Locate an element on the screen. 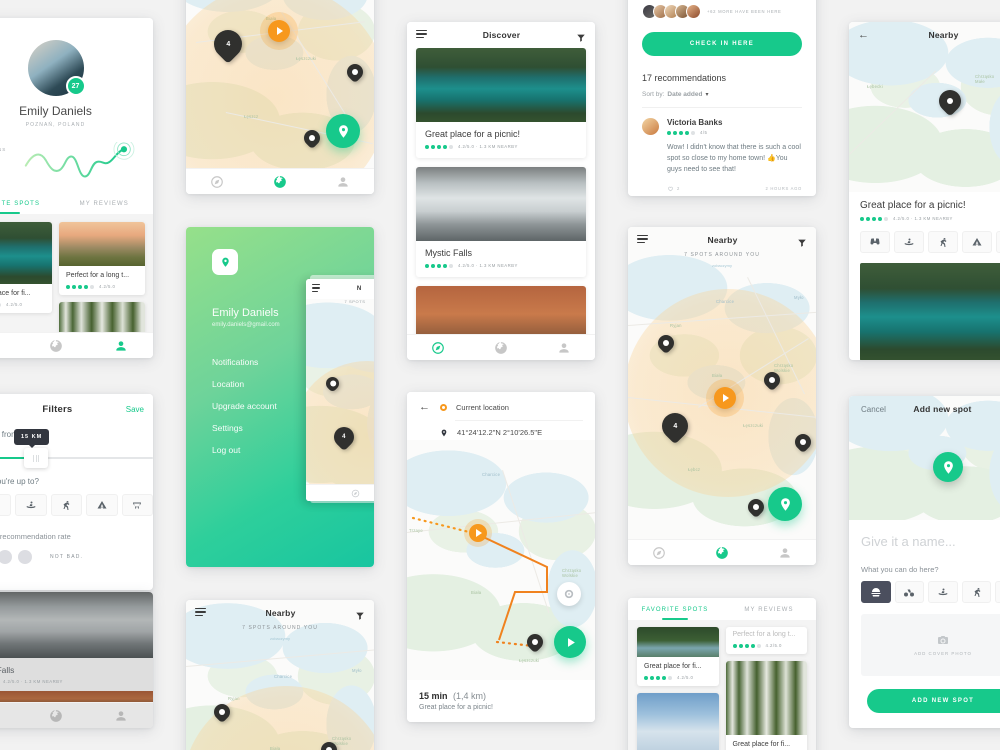  distance-slider: 15 KM is located at coordinates (76, 448).